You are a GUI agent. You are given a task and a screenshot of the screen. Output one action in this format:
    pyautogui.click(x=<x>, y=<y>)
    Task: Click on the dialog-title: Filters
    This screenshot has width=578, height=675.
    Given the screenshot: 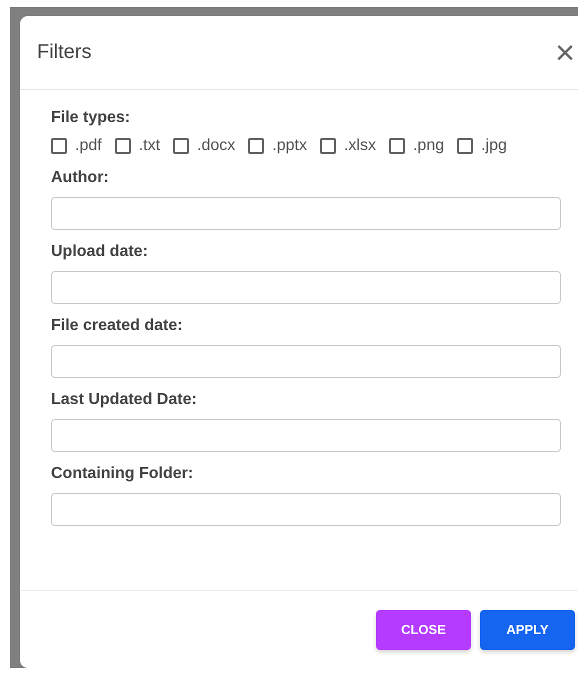 What is the action you would take?
    pyautogui.click(x=64, y=52)
    